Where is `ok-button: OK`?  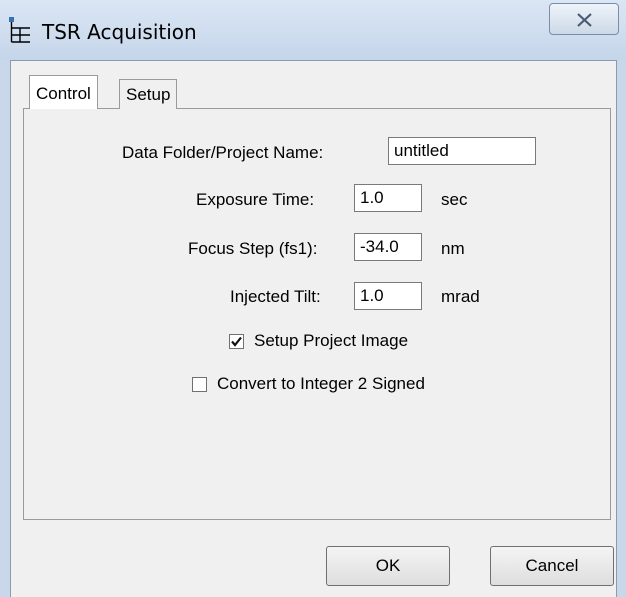 ok-button: OK is located at coordinates (388, 566).